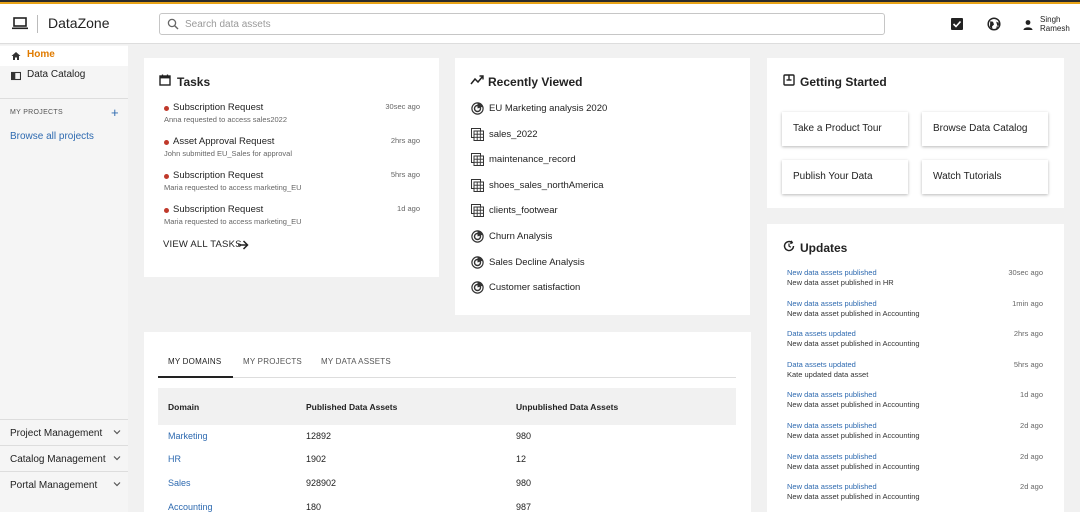 This screenshot has height=512, width=1080. What do you see at coordinates (521, 236) in the screenshot?
I see `recent-item-label: Churn Analysis` at bounding box center [521, 236].